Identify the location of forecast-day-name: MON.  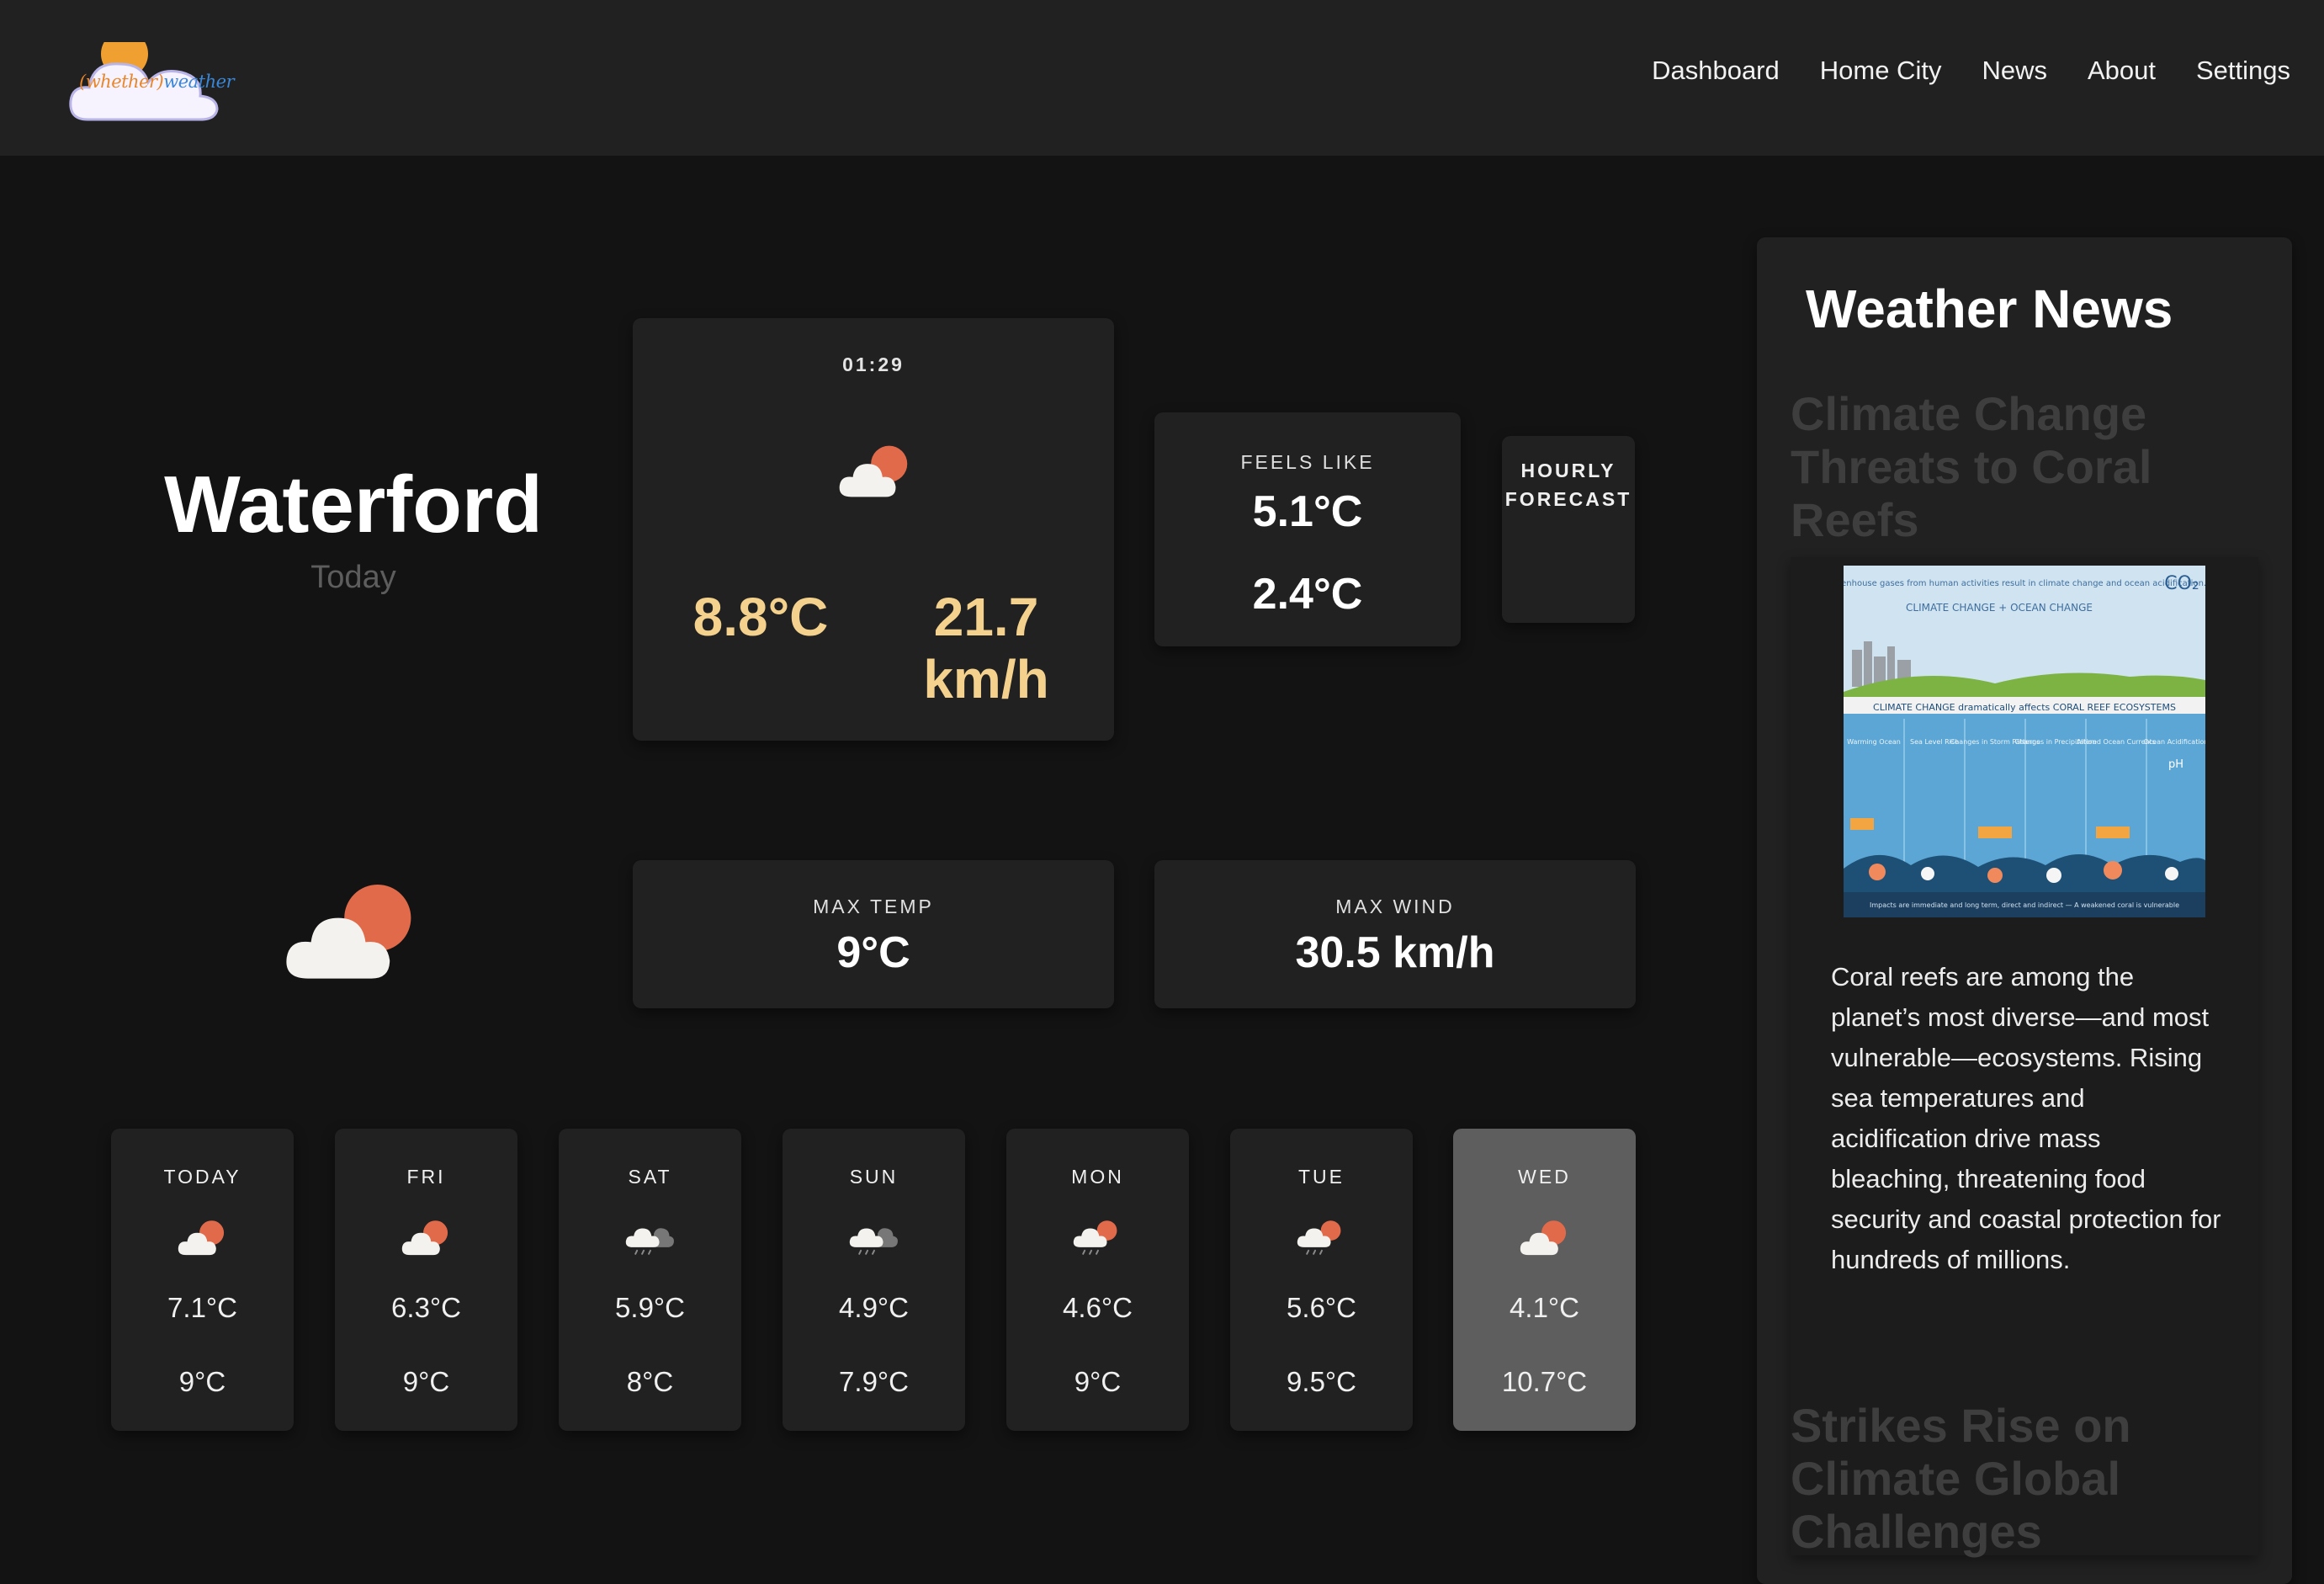
(1097, 1177).